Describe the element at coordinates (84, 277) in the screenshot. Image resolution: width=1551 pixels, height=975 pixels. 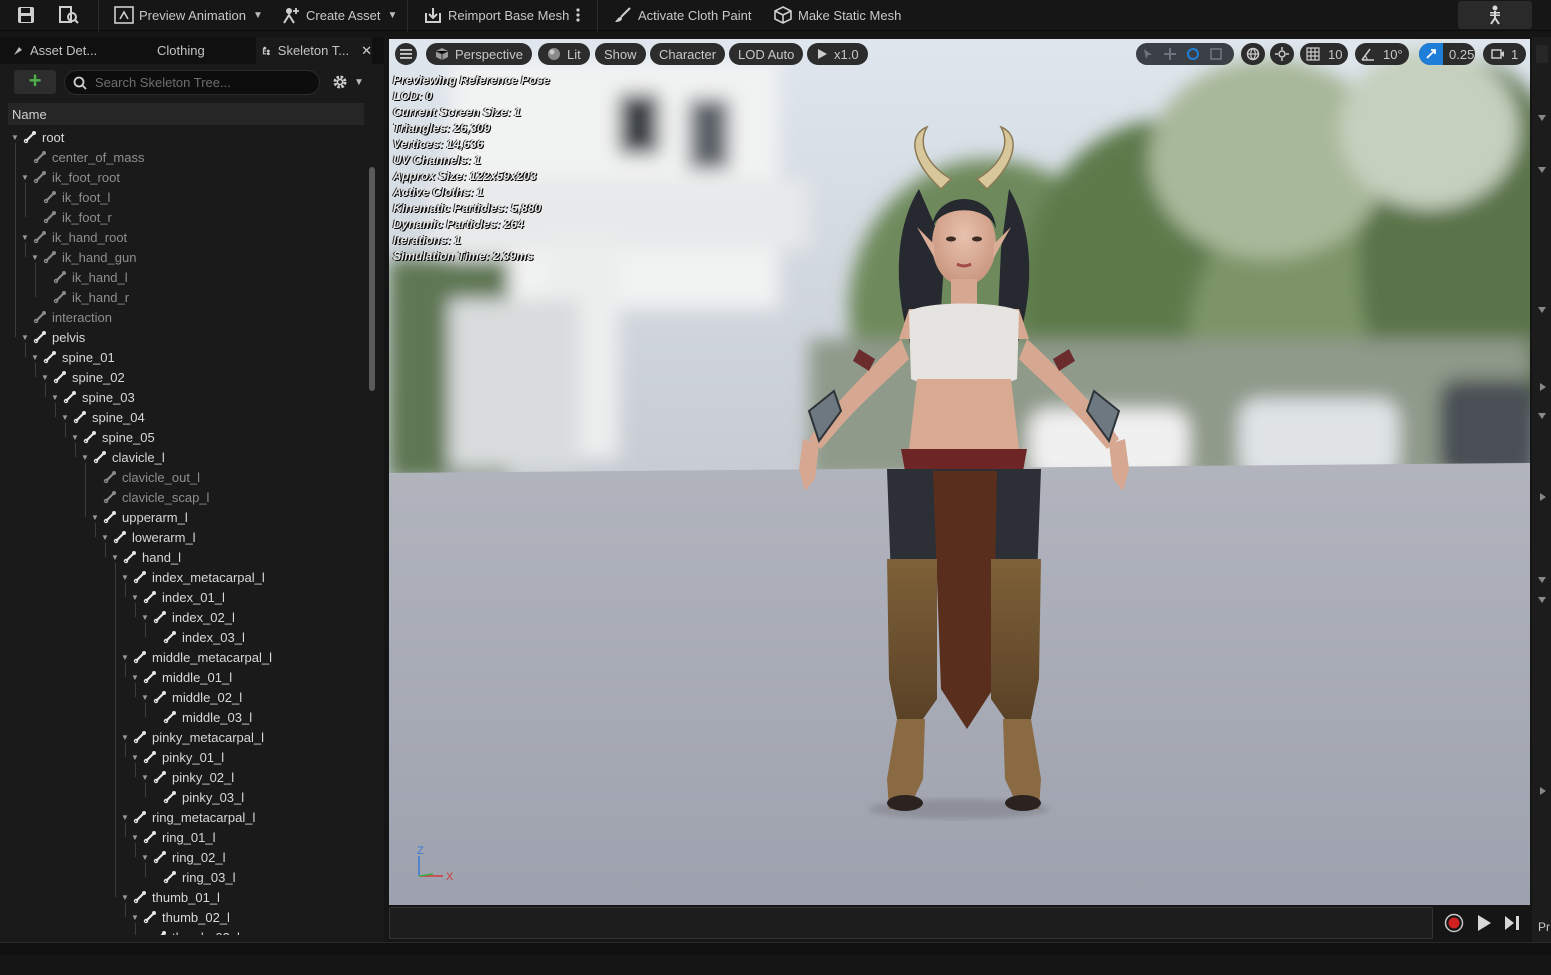
I see `tree-row: ik_hand_l` at that location.